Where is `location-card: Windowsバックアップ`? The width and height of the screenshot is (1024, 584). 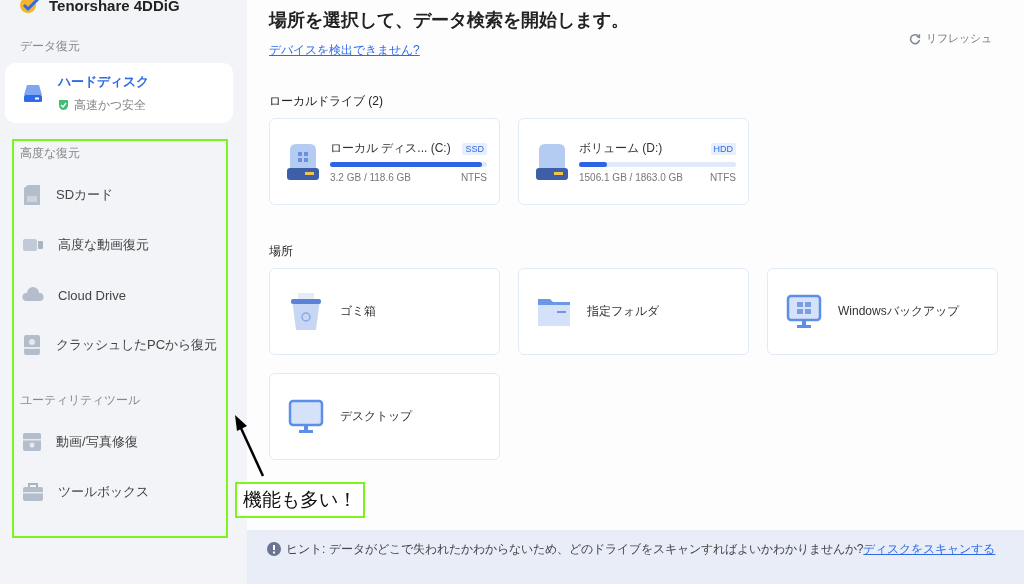
location-card: Windowsバックアップ is located at coordinates (882, 311).